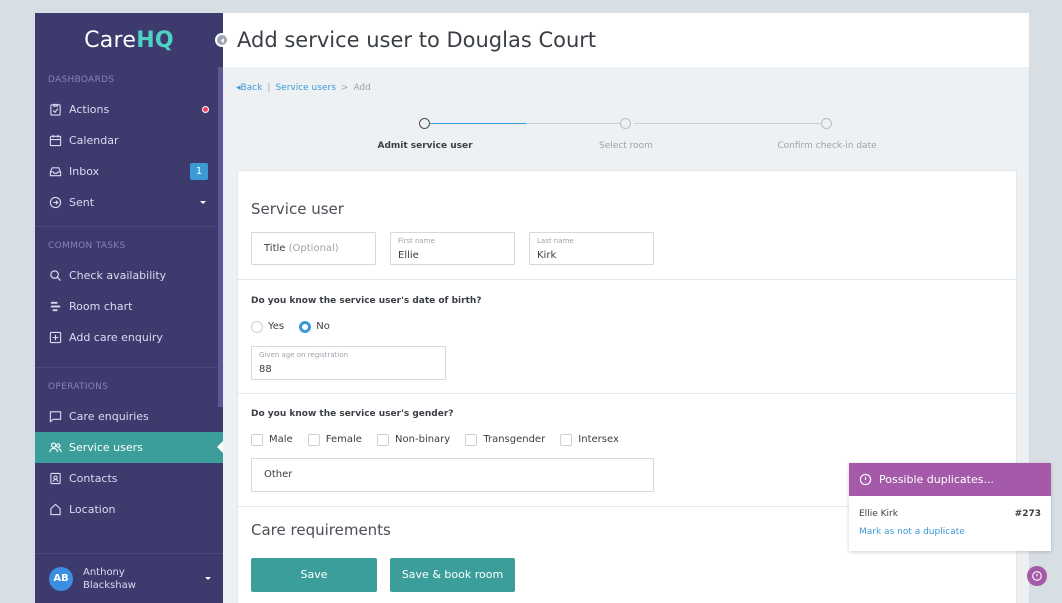 This screenshot has width=1062, height=603. What do you see at coordinates (55, 447) in the screenshot?
I see `users-icon` at bounding box center [55, 447].